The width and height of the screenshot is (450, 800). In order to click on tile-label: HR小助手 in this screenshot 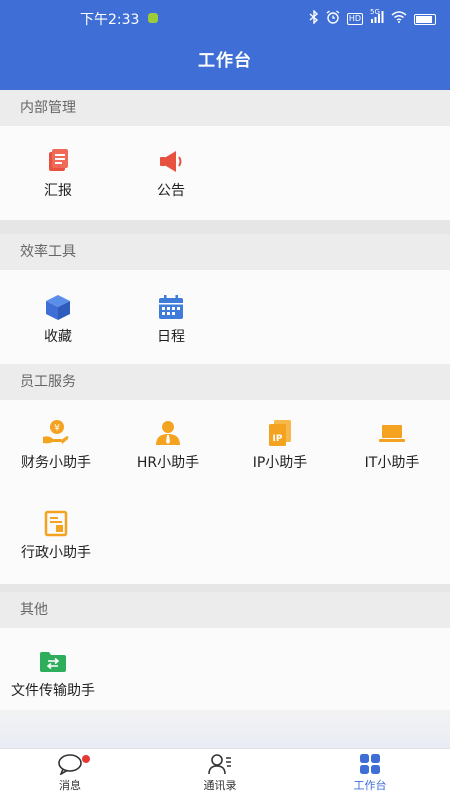, I will do `click(168, 463)`.